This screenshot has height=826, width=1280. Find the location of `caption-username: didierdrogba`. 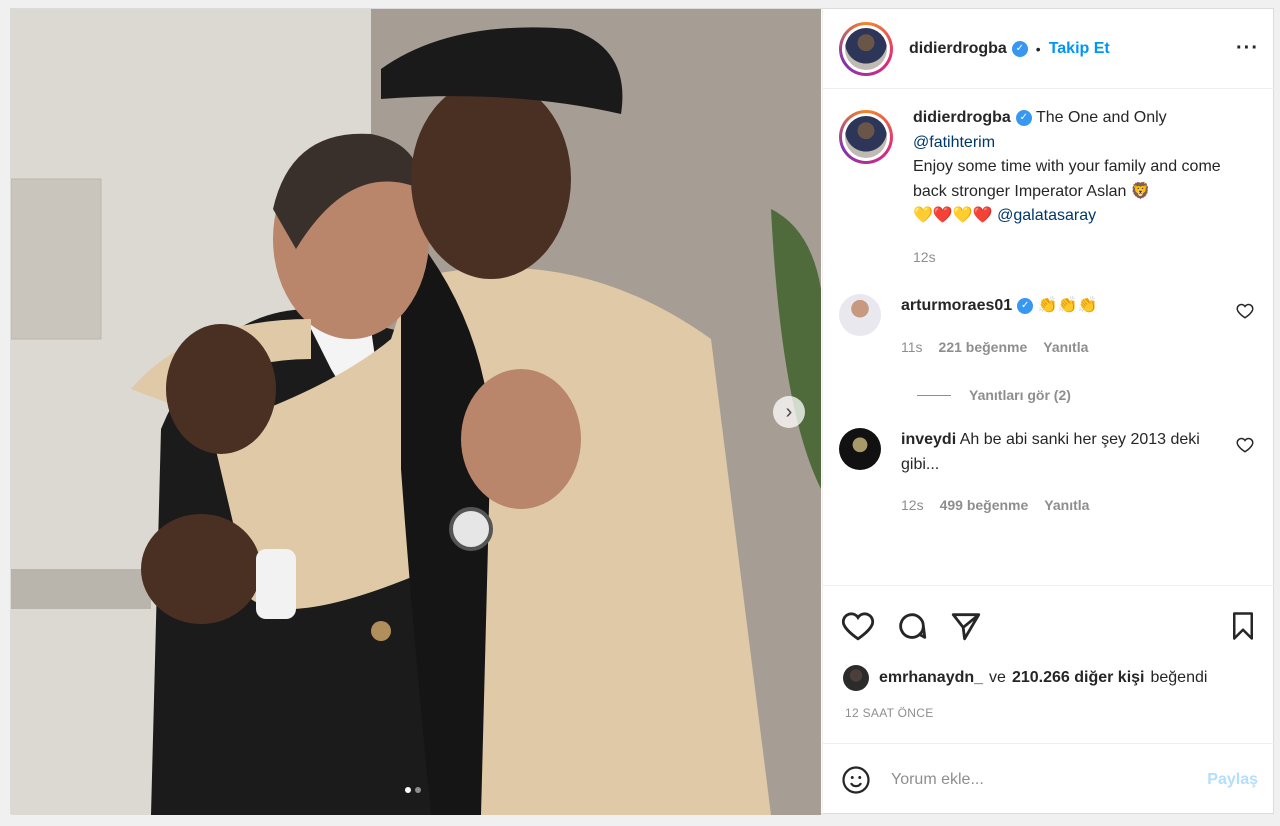

caption-username: didierdrogba is located at coordinates (962, 117).